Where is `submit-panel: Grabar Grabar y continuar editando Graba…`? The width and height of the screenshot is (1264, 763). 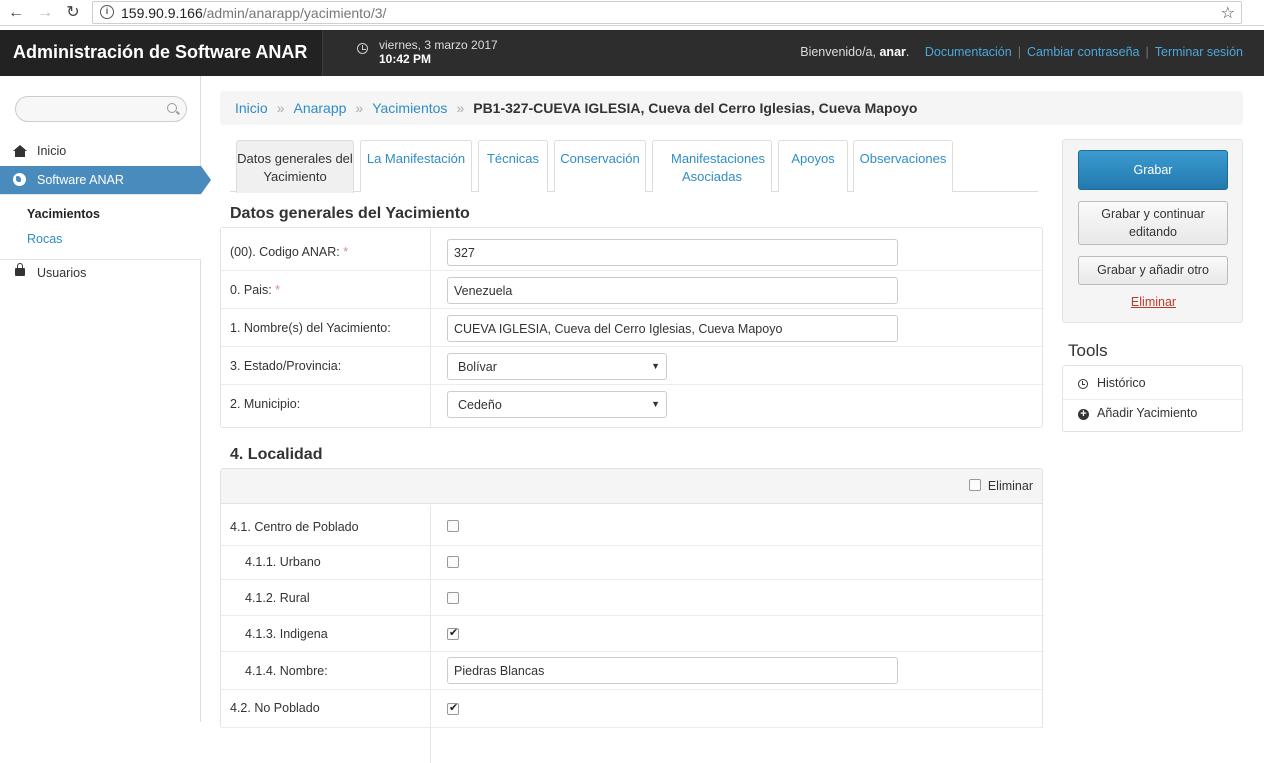
submit-panel: Grabar Grabar y continuar editando Graba… is located at coordinates (1152, 231).